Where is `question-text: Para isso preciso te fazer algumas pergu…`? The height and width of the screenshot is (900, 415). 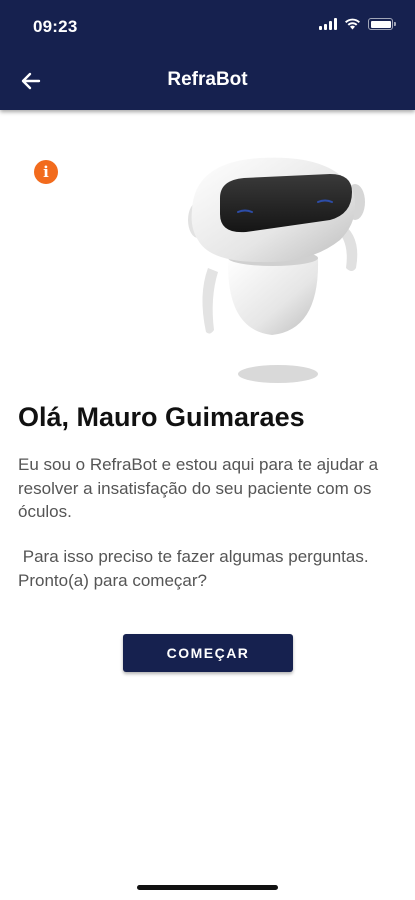 question-text: Para isso preciso te fazer algumas pergu… is located at coordinates (196, 568).